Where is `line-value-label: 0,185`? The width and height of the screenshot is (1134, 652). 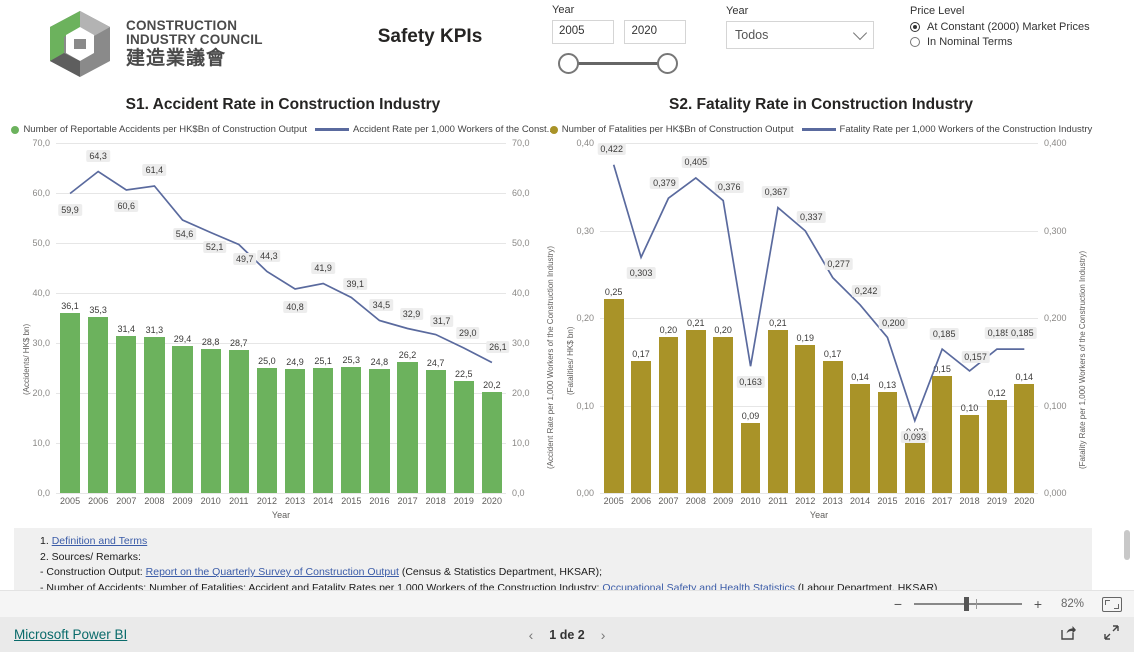
line-value-label: 0,185 is located at coordinates (1022, 333).